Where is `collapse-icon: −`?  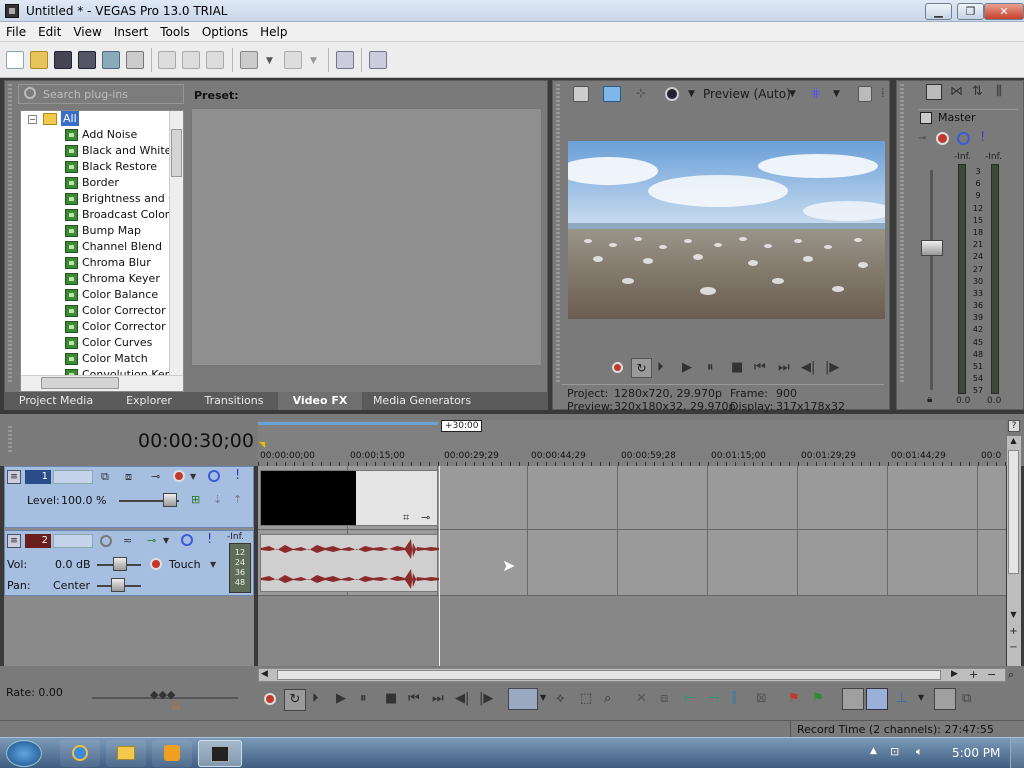 collapse-icon: − is located at coordinates (32, 119).